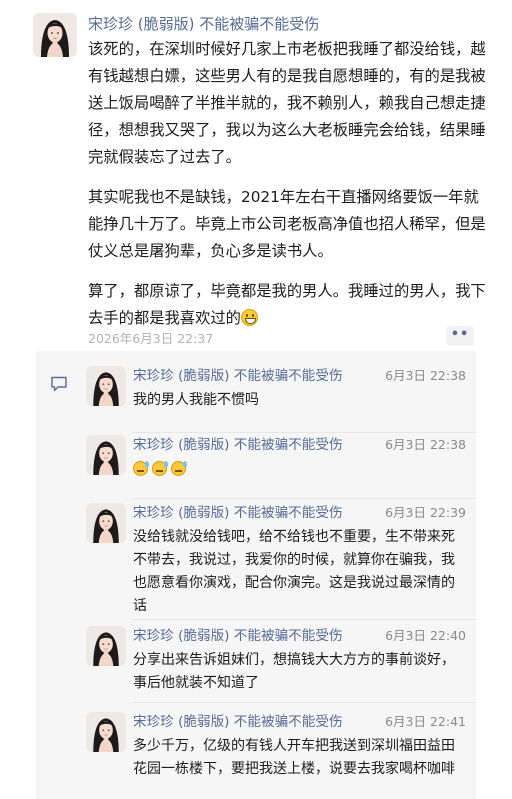 This screenshot has width=512, height=799. I want to click on comment-text: 我的男人我能不惯吗, so click(196, 400).